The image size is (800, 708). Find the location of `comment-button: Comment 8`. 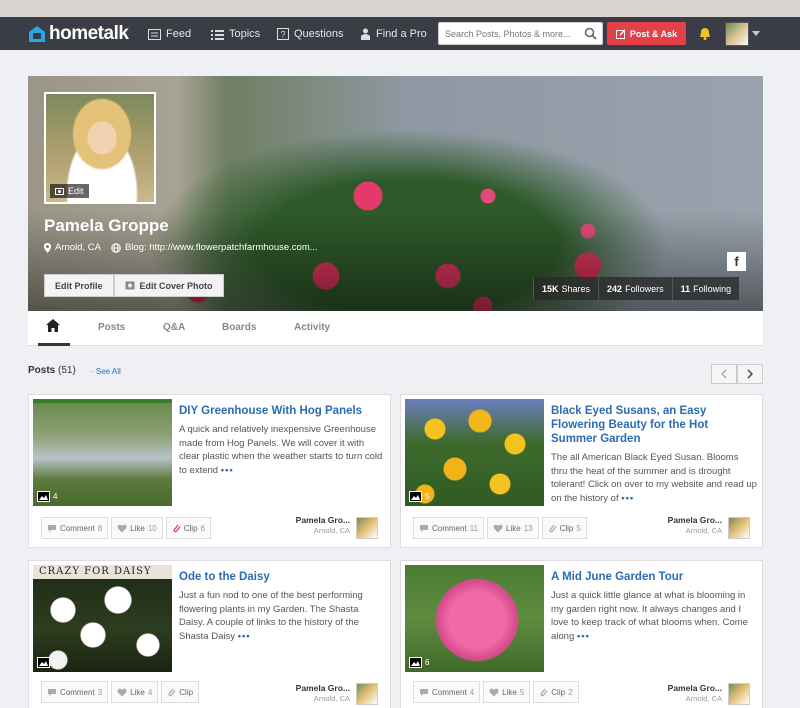

comment-button: Comment 8 is located at coordinates (75, 528).